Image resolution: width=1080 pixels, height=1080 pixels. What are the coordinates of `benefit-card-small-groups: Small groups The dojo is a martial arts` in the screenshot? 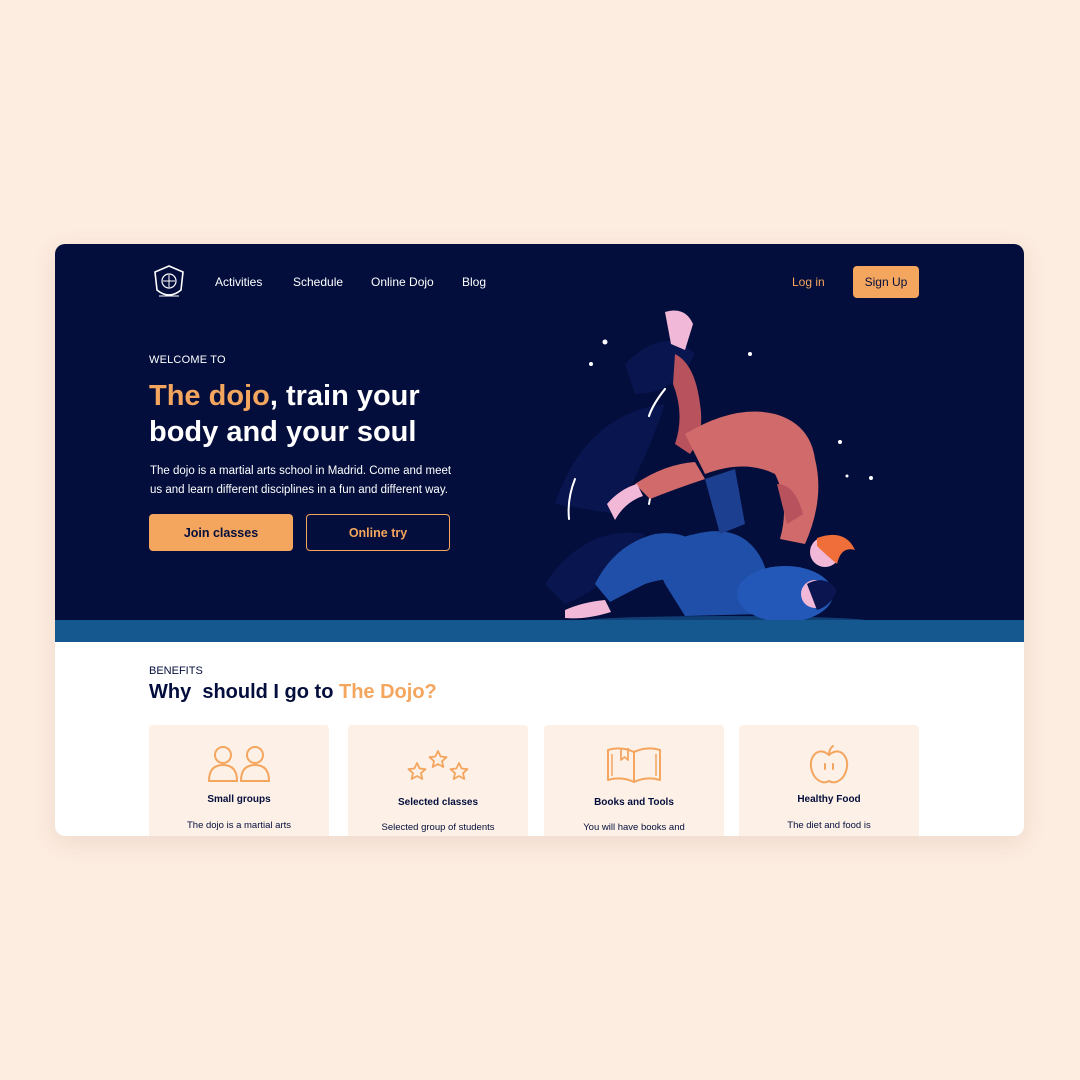 It's located at (239, 780).